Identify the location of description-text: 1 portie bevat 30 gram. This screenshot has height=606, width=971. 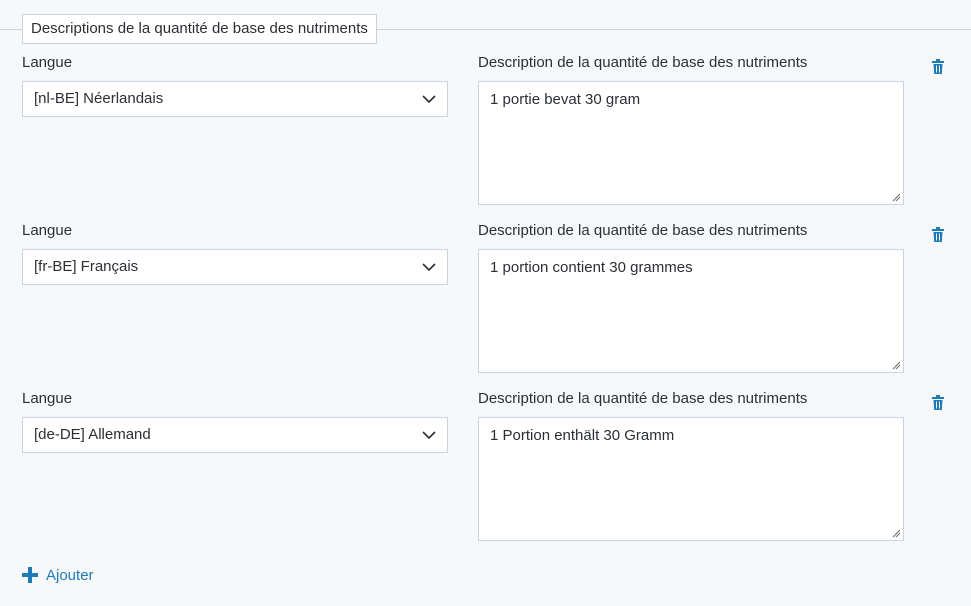
(565, 99).